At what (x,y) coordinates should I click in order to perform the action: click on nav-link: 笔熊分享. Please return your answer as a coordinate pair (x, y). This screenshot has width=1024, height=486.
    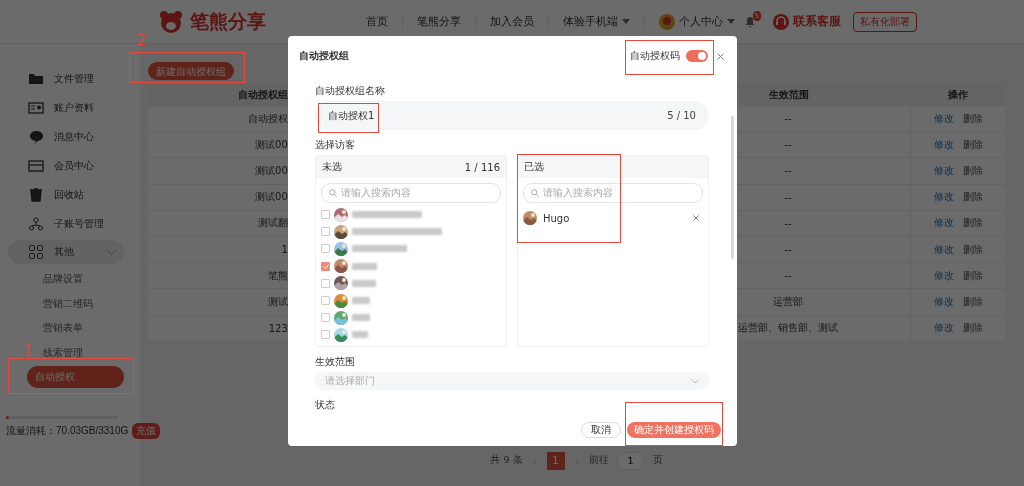
    Looking at the image, I should click on (439, 21).